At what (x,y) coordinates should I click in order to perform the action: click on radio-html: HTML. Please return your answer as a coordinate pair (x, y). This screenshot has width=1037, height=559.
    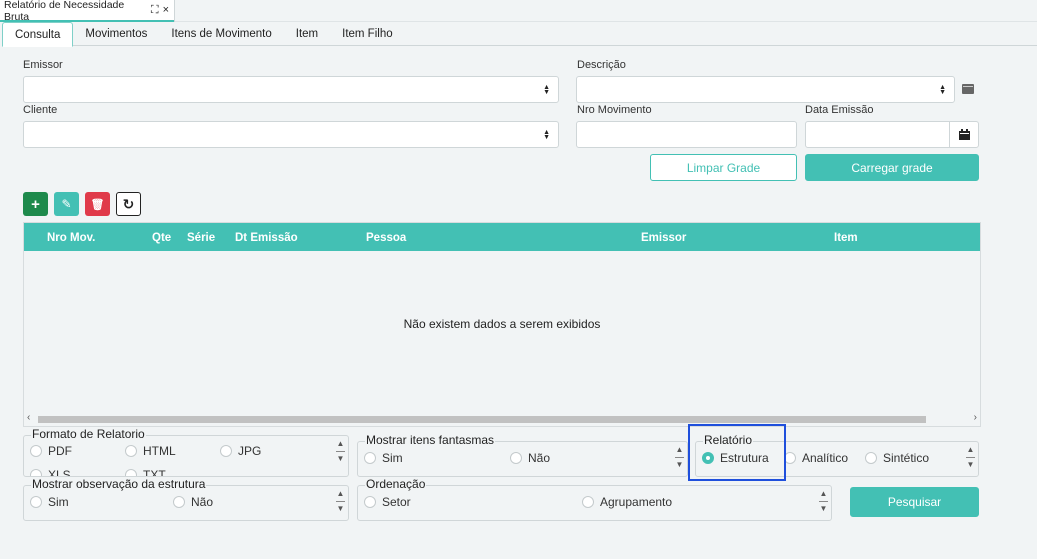
    Looking at the image, I should click on (150, 451).